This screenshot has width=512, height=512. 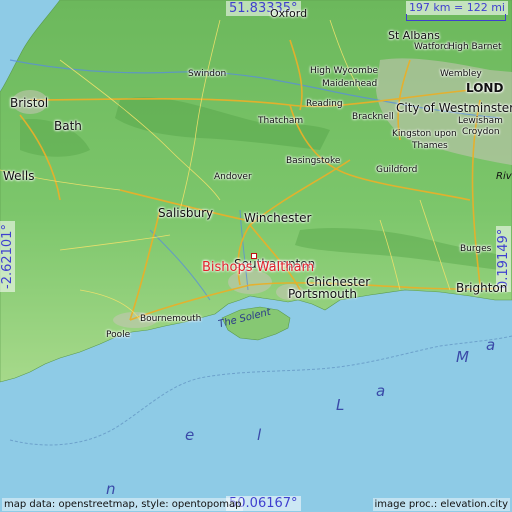 I want to click on location-marker, so click(x=254, y=256).